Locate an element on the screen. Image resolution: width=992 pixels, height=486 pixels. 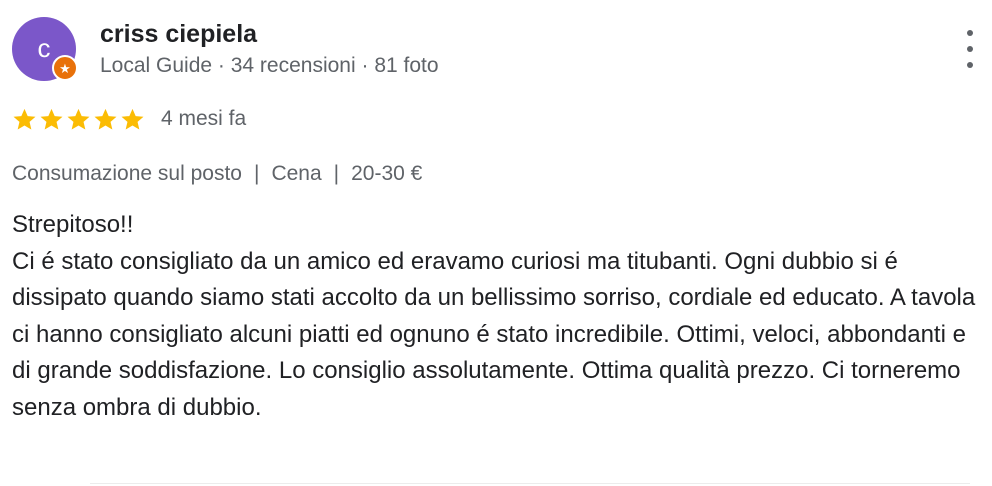
tag-service: Consumazione sul posto is located at coordinates (127, 173).